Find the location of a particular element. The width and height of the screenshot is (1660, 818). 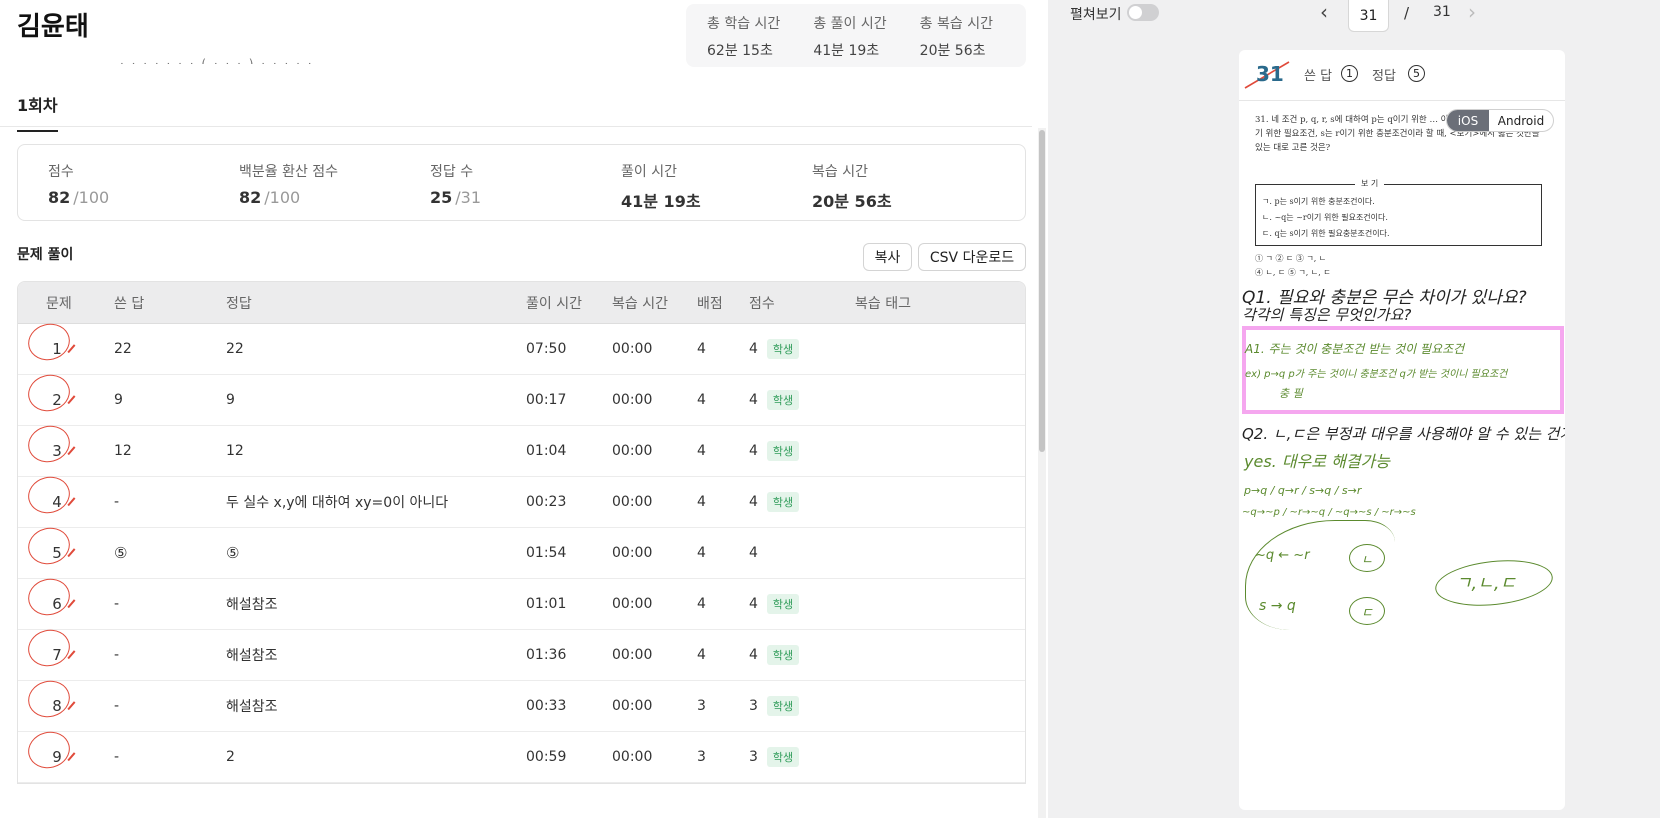

handwriting-a1: A1. 주는 것이 충분조건 받는 것이 필요조건 is located at coordinates (1355, 349).